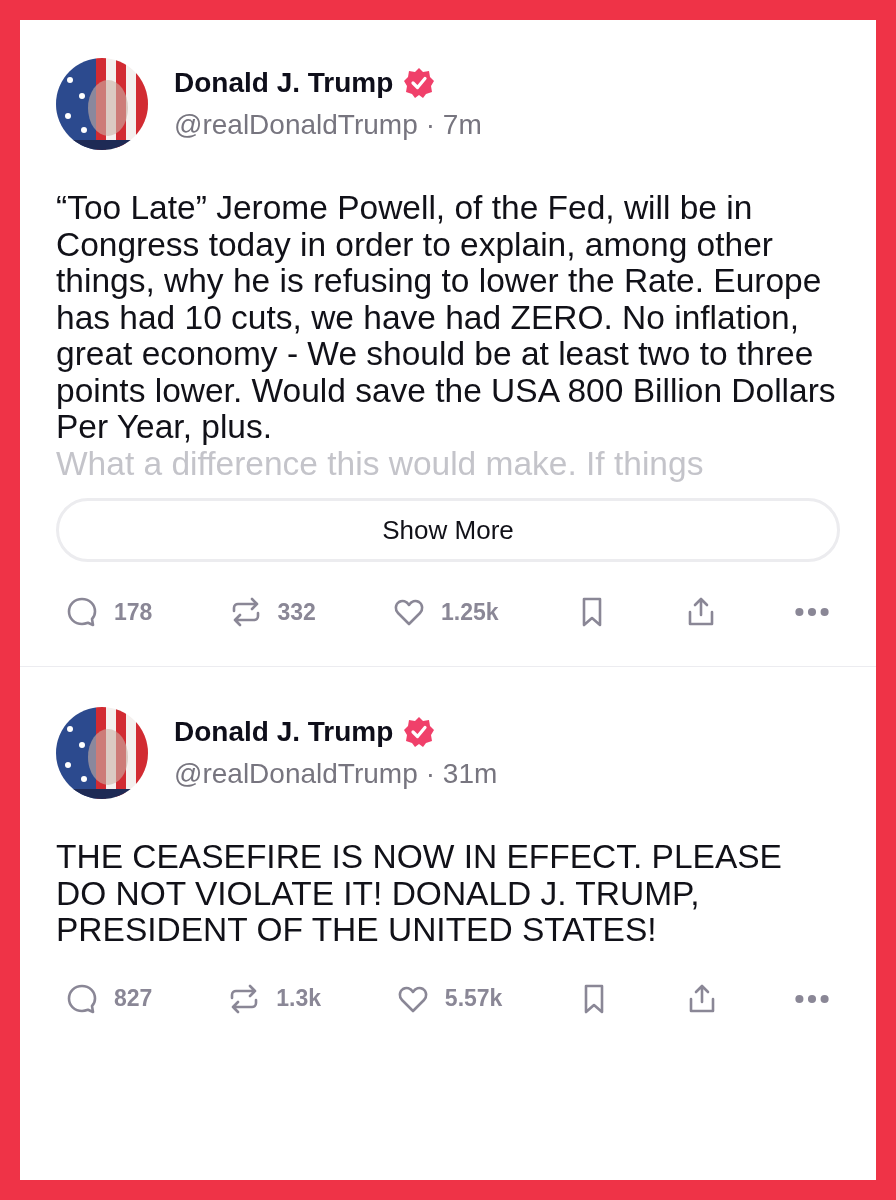 The width and height of the screenshot is (896, 1200). Describe the element at coordinates (133, 998) in the screenshot. I see `reply-count: 827` at that location.